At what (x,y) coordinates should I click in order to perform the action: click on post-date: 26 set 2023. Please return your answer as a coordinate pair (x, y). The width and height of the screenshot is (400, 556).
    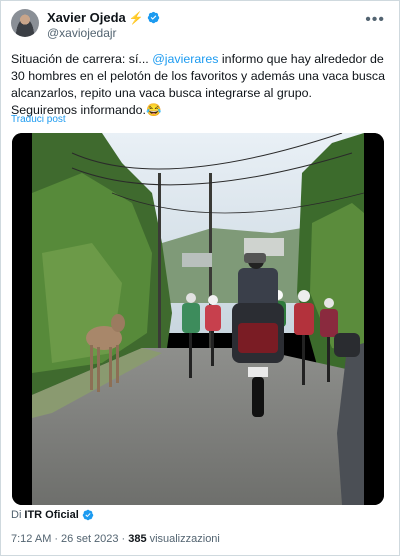
    Looking at the image, I should click on (90, 539).